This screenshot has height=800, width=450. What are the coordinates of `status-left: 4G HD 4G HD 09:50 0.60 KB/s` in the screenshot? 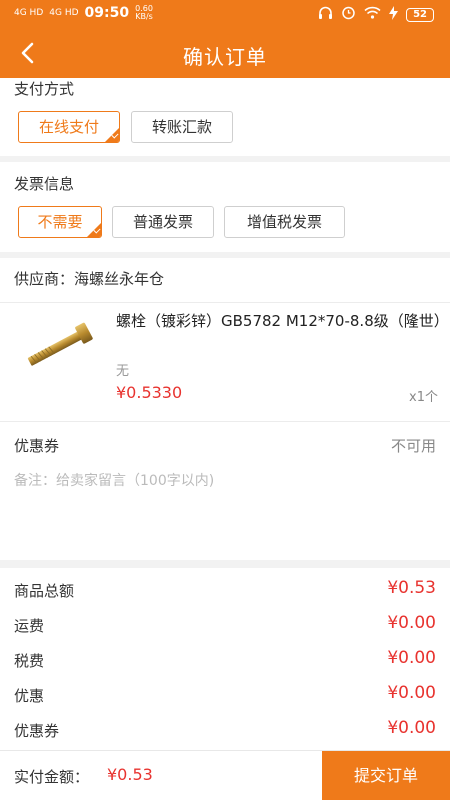 It's located at (83, 13).